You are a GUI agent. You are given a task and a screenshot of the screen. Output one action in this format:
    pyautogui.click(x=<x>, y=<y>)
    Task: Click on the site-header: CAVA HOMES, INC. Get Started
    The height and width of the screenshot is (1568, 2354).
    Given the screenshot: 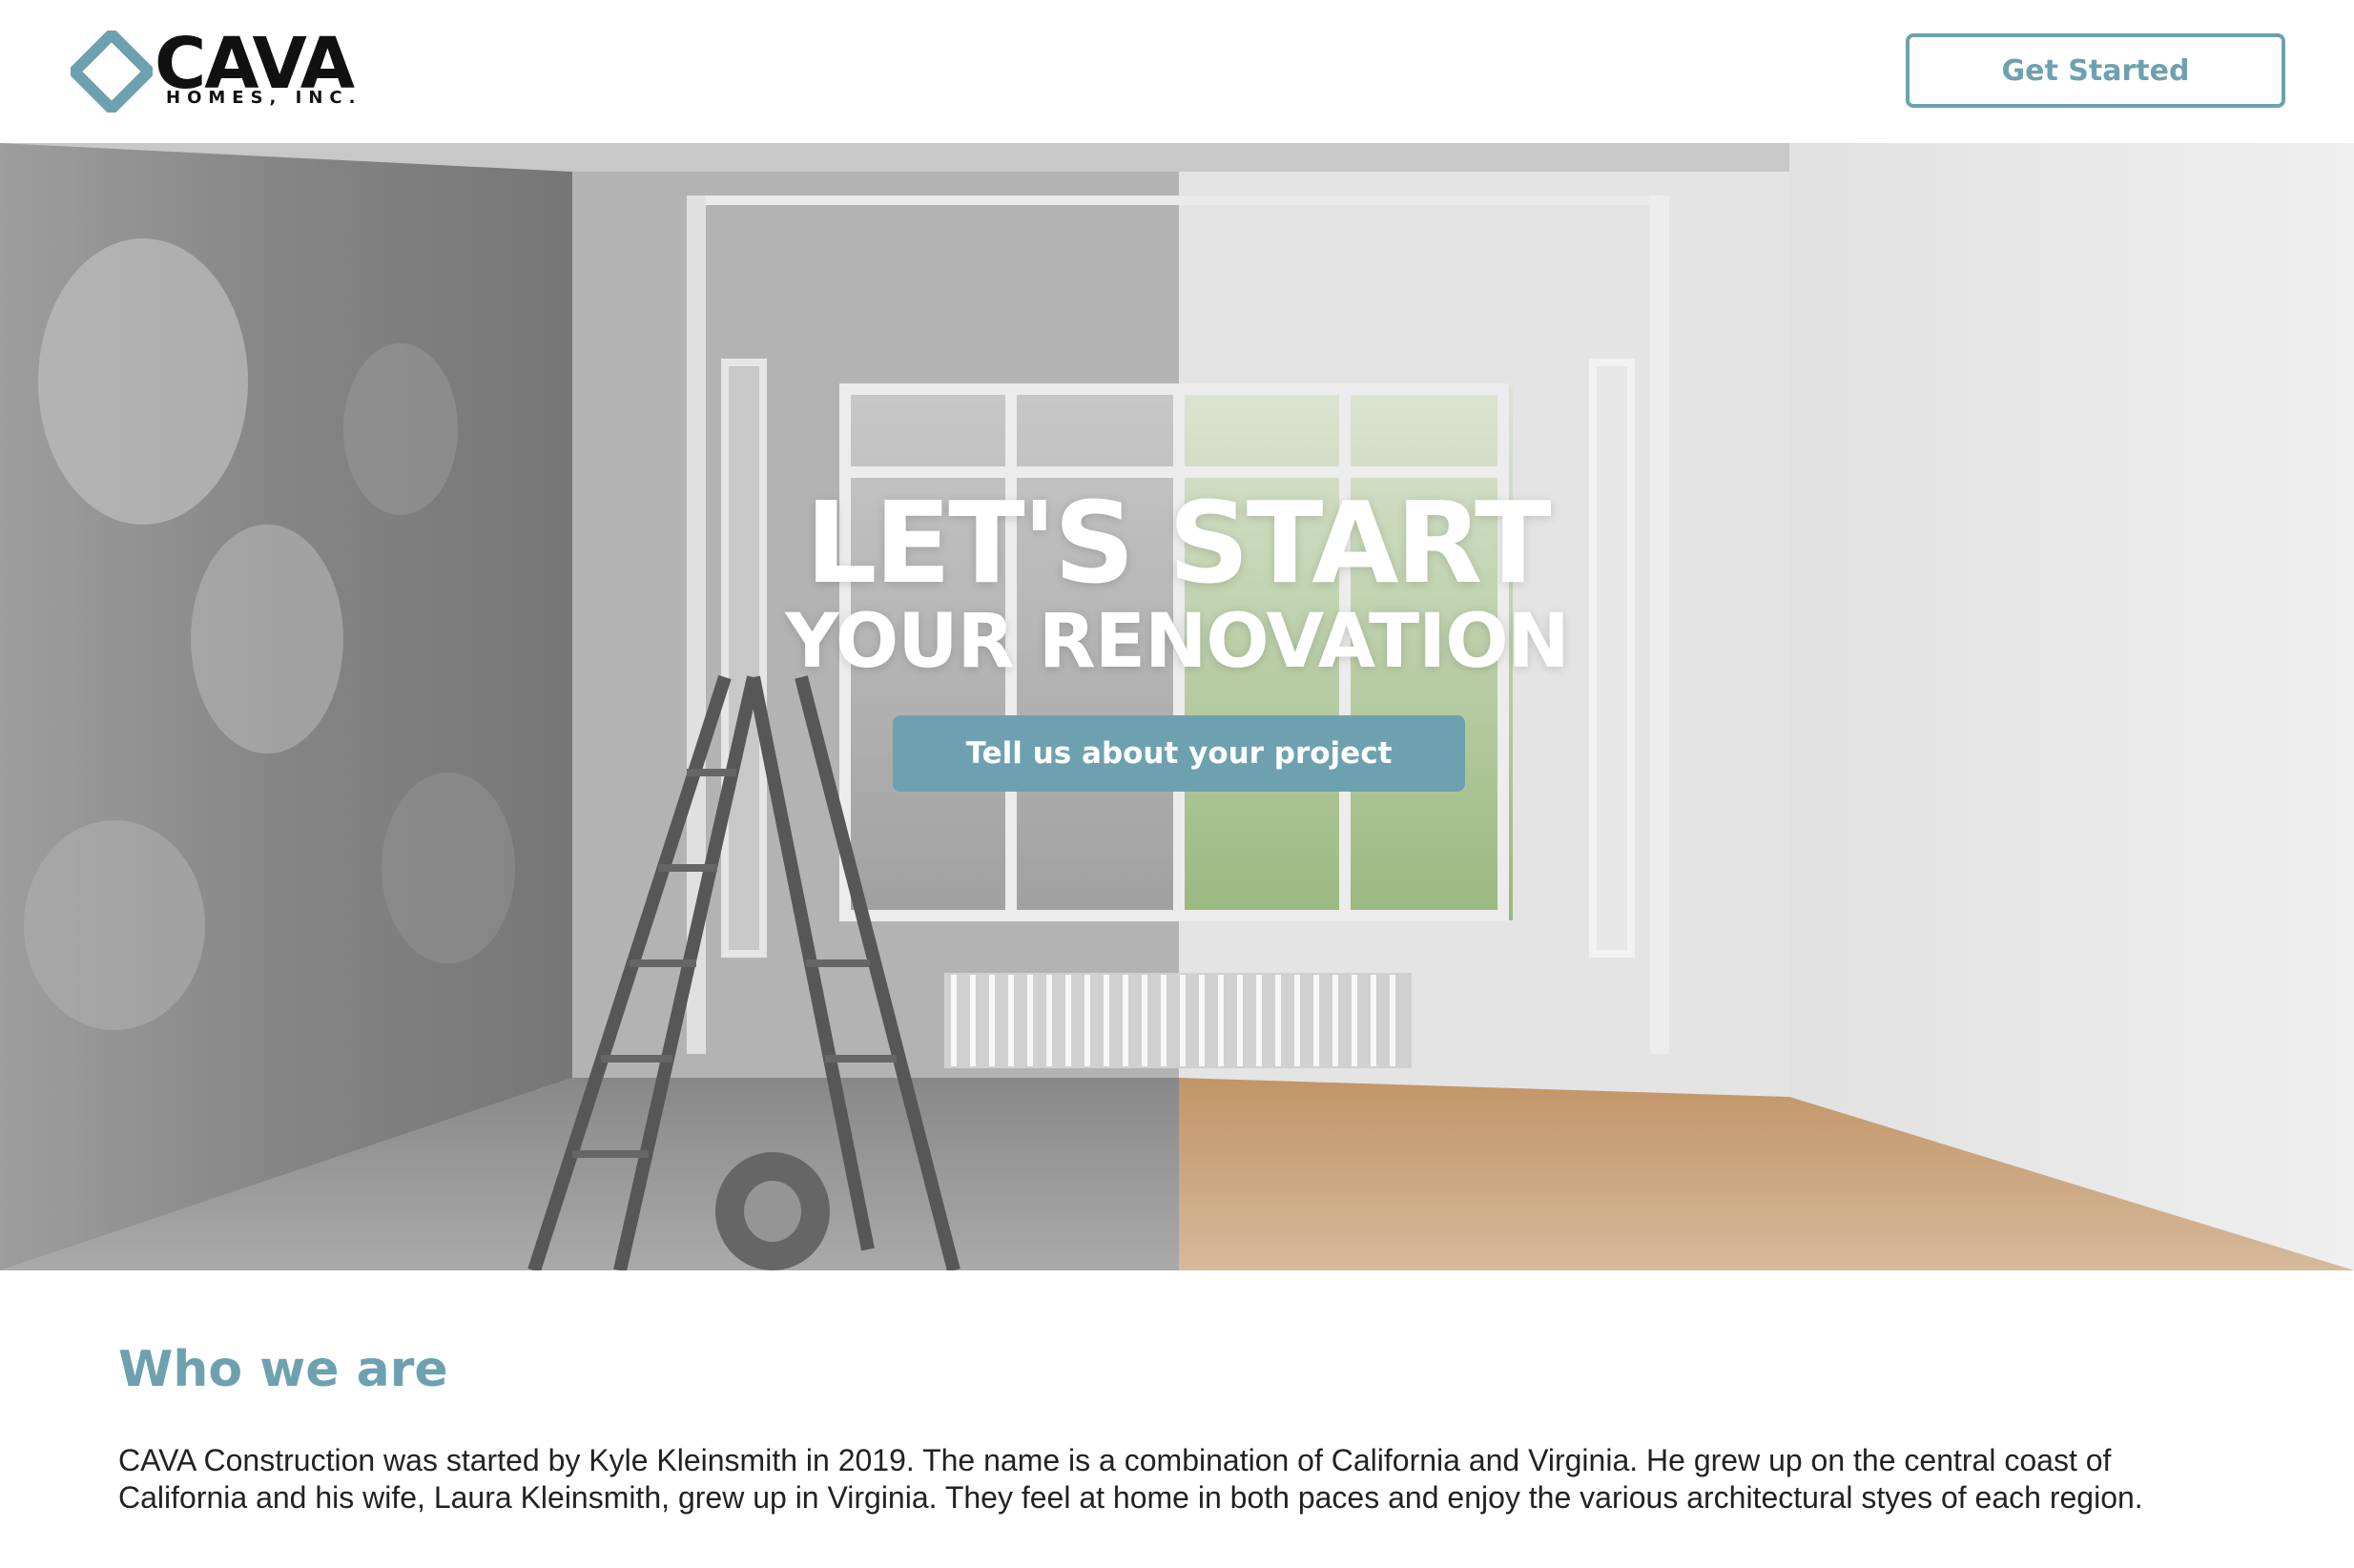 What is the action you would take?
    pyautogui.click(x=1177, y=71)
    